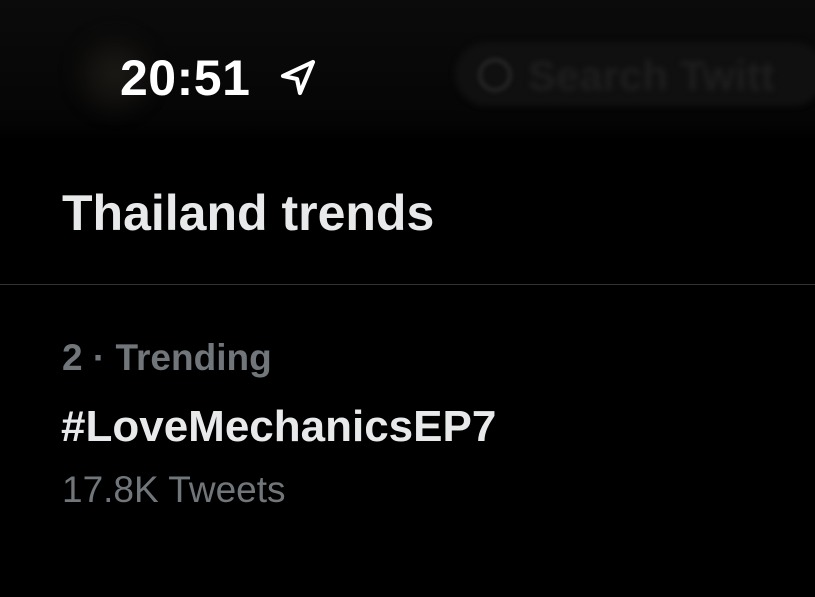 The width and height of the screenshot is (815, 597). Describe the element at coordinates (495, 75) in the screenshot. I see `search-icon` at that location.